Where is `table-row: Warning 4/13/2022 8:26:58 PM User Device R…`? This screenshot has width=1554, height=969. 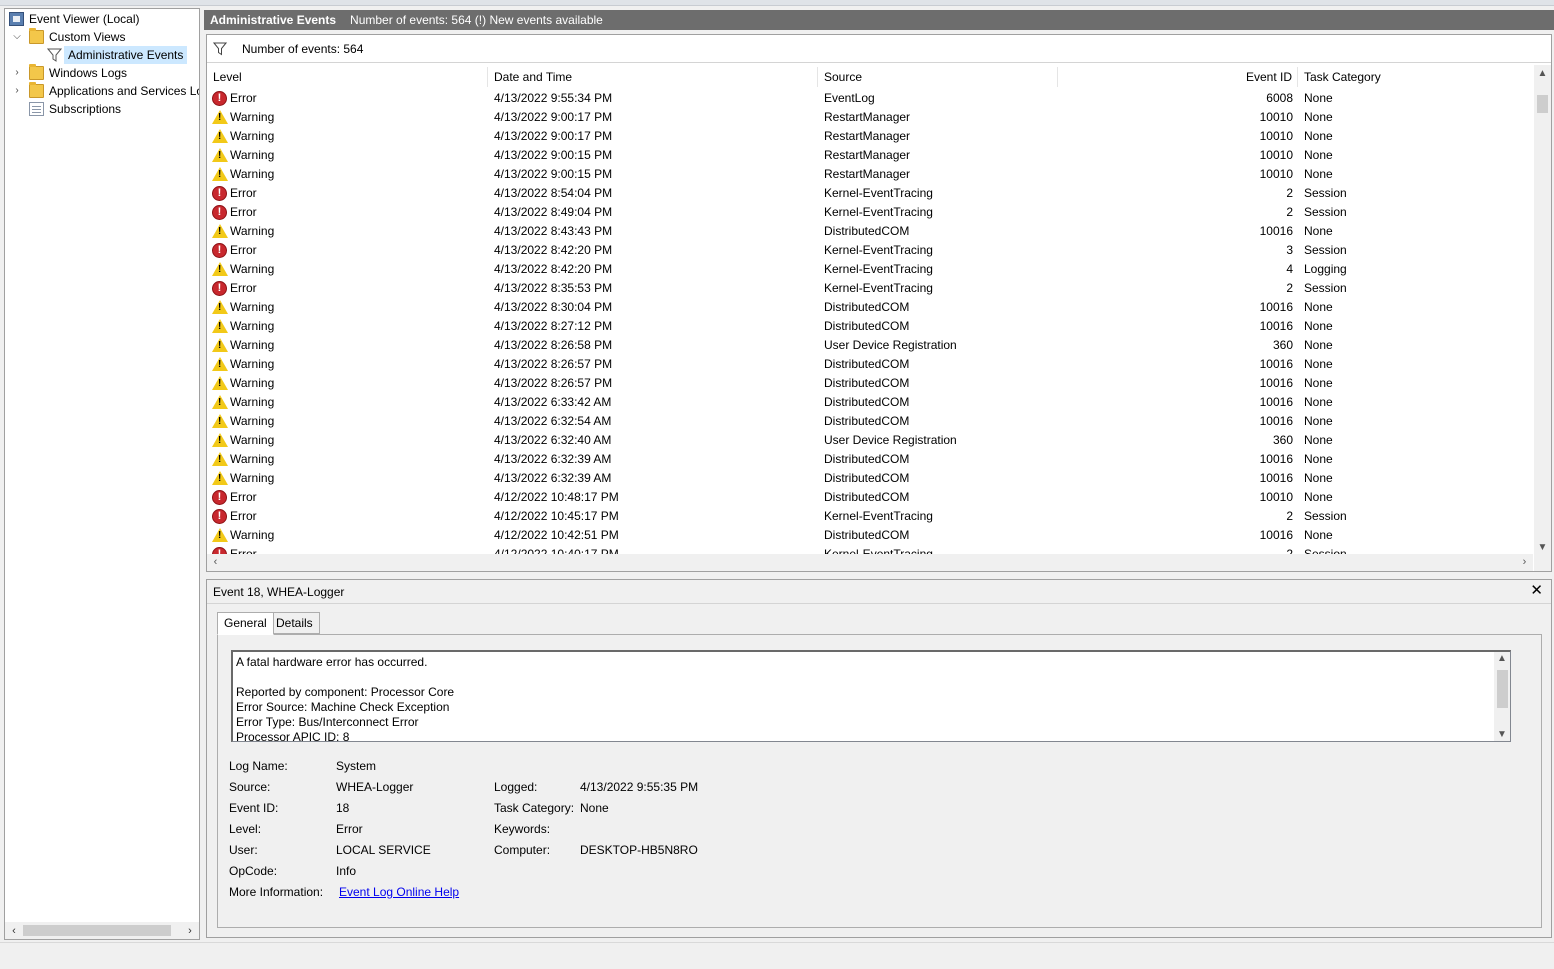 table-row: Warning 4/13/2022 8:26:58 PM User Device R… is located at coordinates (870, 345).